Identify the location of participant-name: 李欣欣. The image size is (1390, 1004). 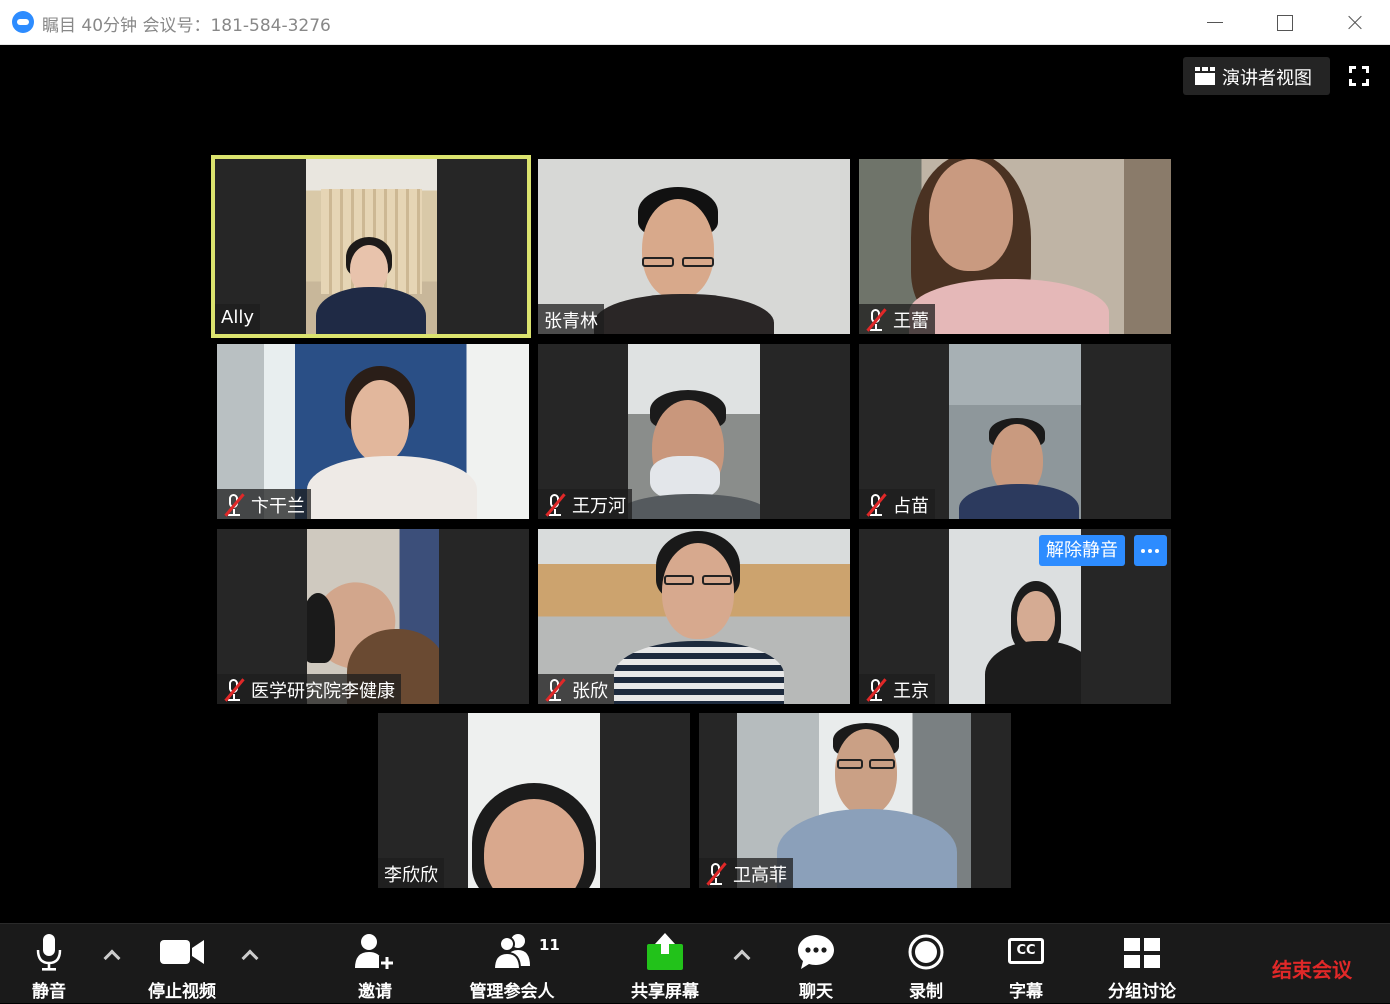
(411, 873).